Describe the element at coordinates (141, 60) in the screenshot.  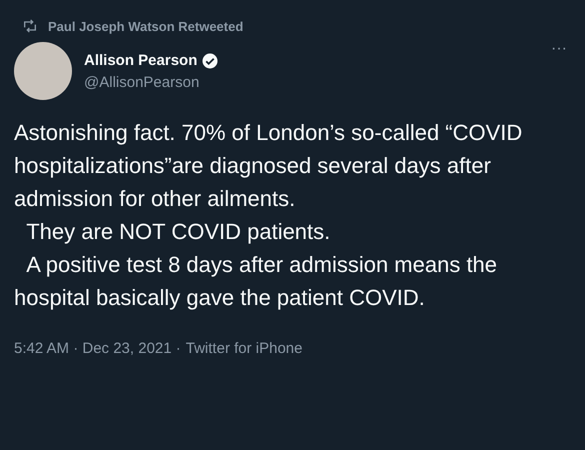
I see `author-name: Allison Pearson` at that location.